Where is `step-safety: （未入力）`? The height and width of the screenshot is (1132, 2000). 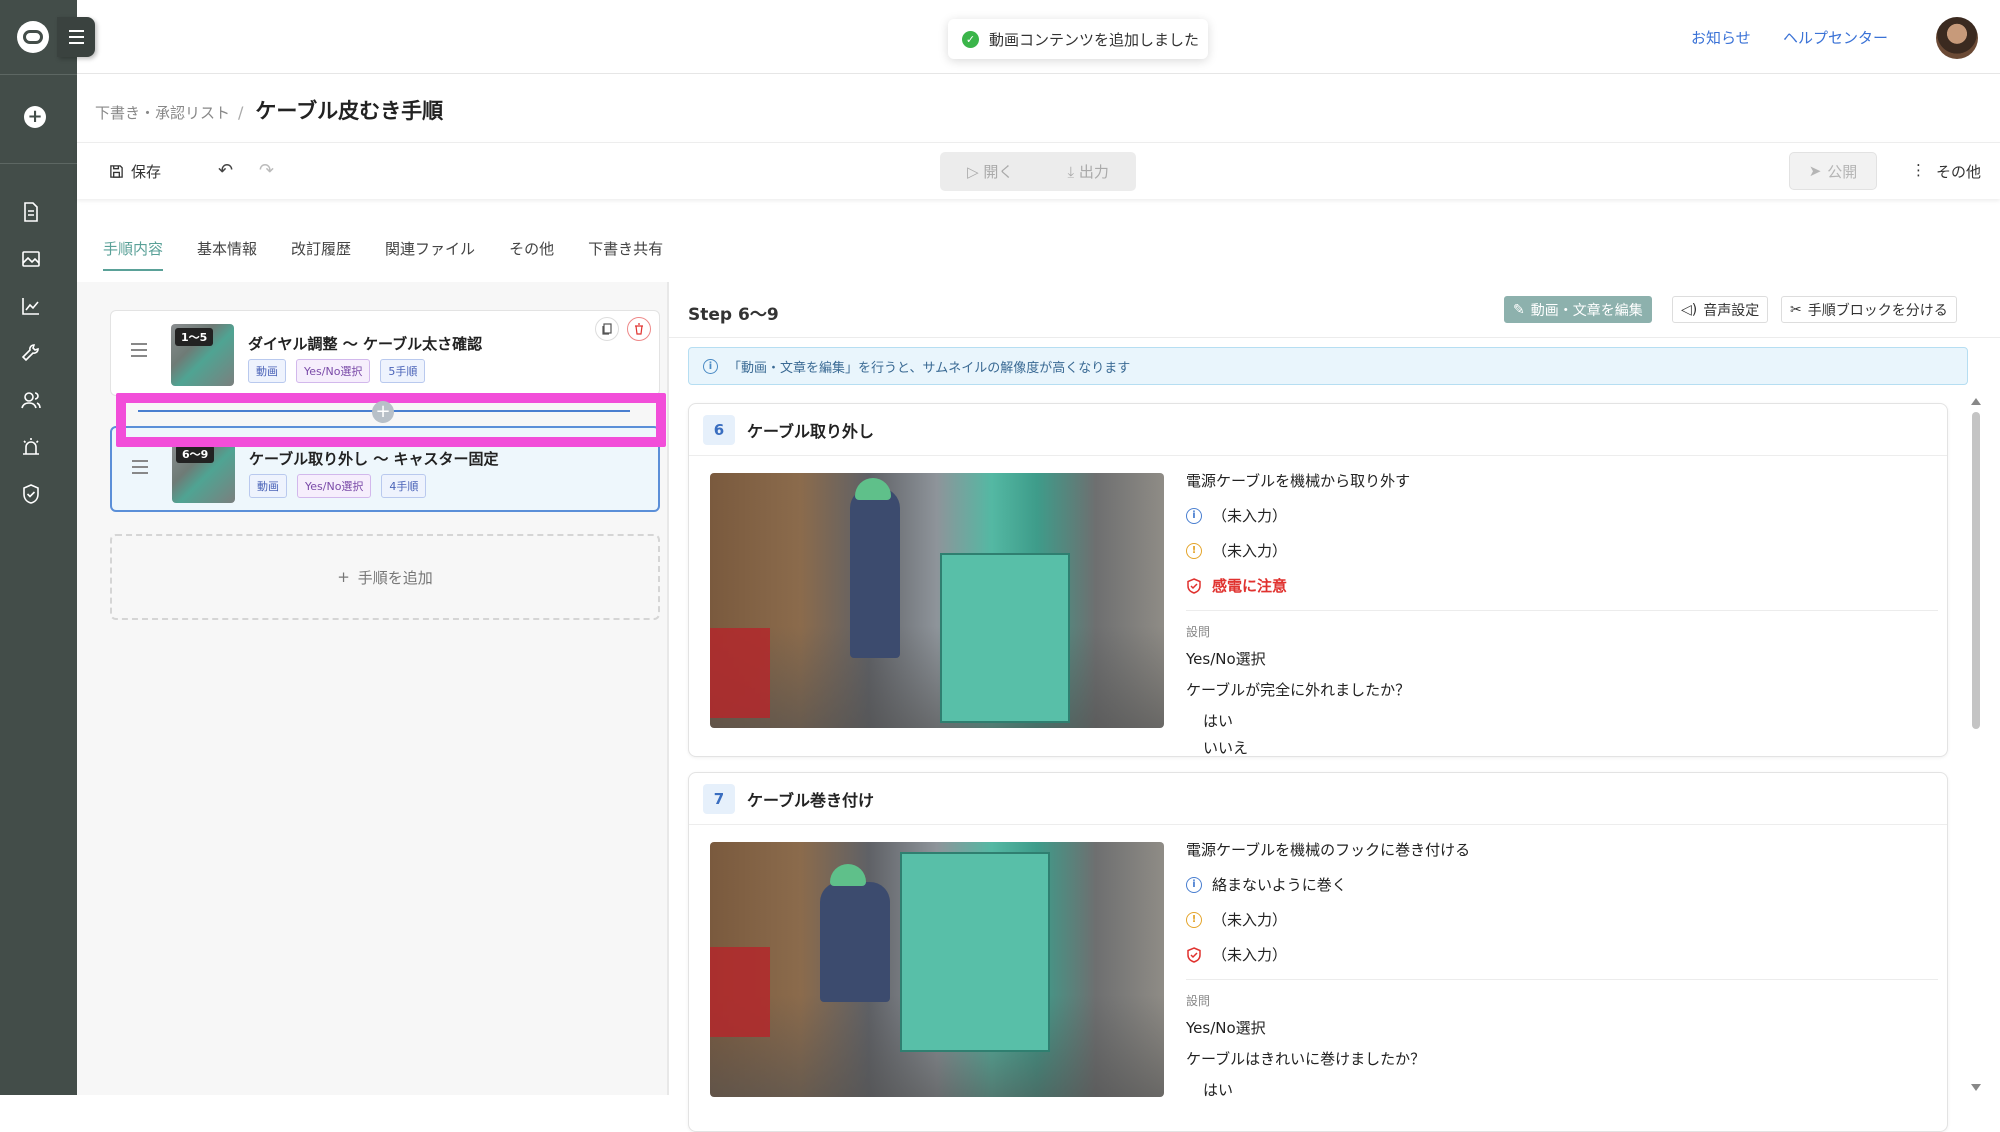
step-safety: （未入力） is located at coordinates (1250, 955).